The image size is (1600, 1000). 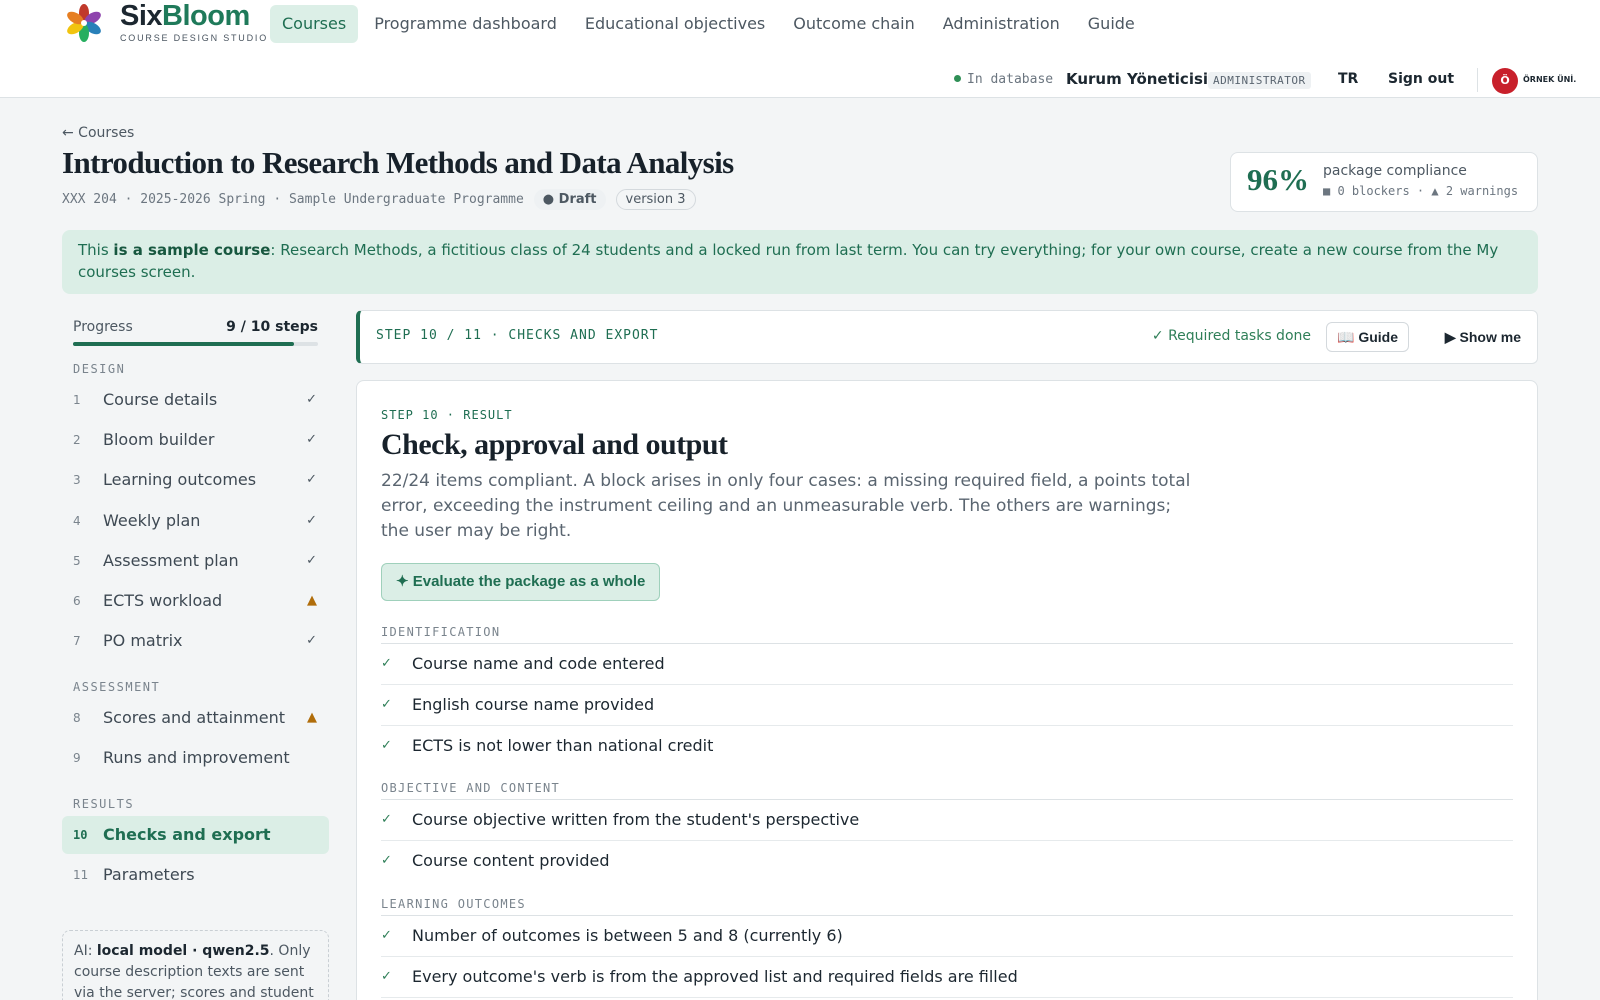 I want to click on step-label: Learning outcomes, so click(x=180, y=479).